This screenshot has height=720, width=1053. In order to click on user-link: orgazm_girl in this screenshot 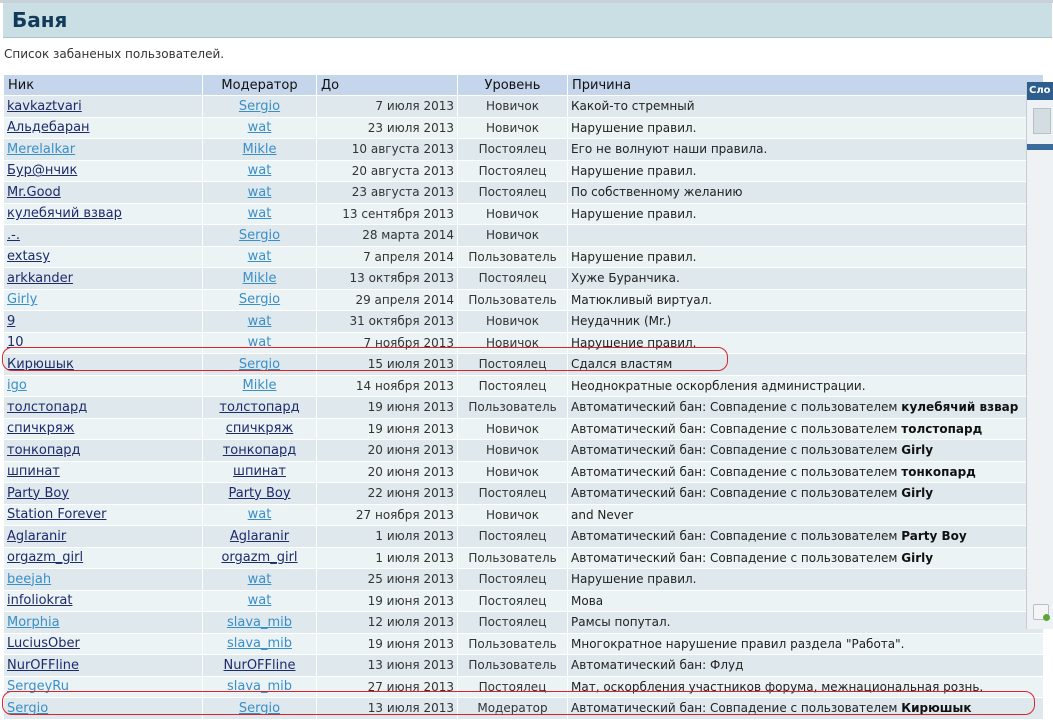, I will do `click(45, 557)`.